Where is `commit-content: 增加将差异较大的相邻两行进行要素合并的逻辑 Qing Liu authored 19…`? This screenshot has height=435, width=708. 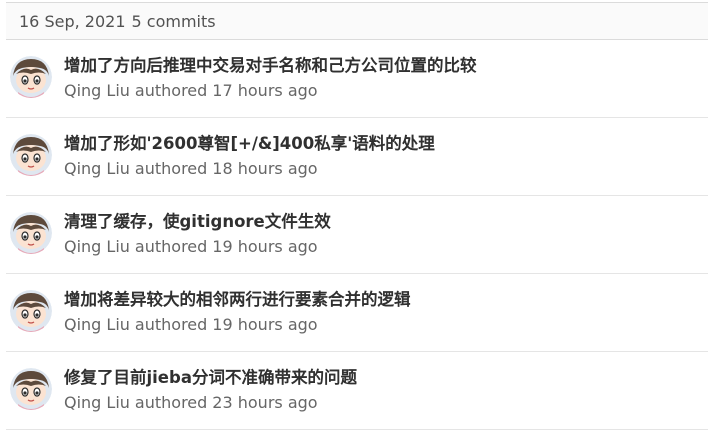
commit-content: 增加将差异较大的相邻两行进行要素合并的逻辑 Qing Liu authored 19… is located at coordinates (237, 313).